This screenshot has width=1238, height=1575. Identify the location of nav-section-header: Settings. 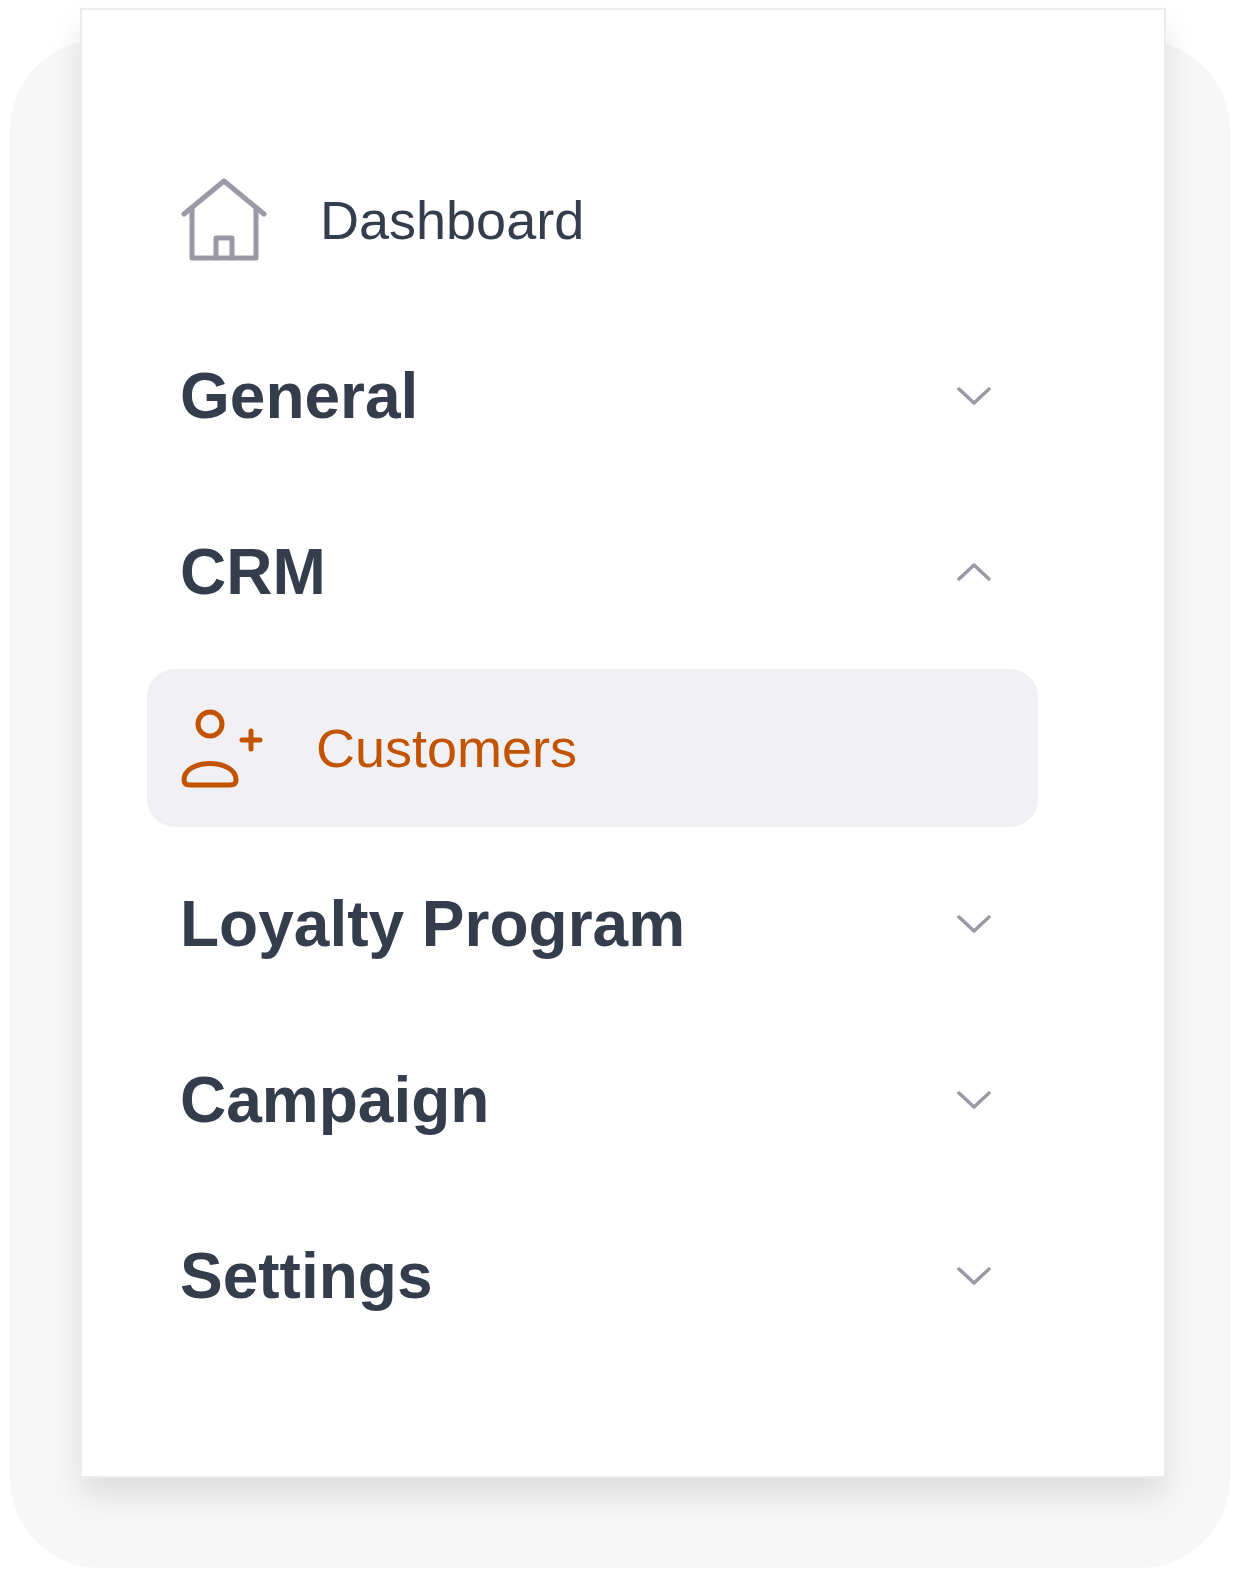
(592, 1276).